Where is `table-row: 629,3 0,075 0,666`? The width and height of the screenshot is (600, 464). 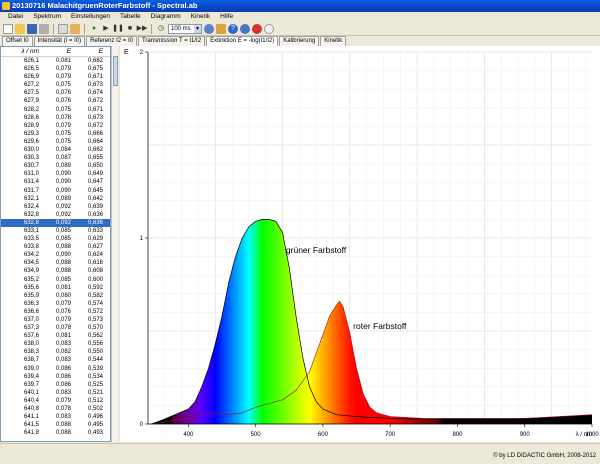 table-row: 629,3 0,075 0,666 is located at coordinates (55, 134).